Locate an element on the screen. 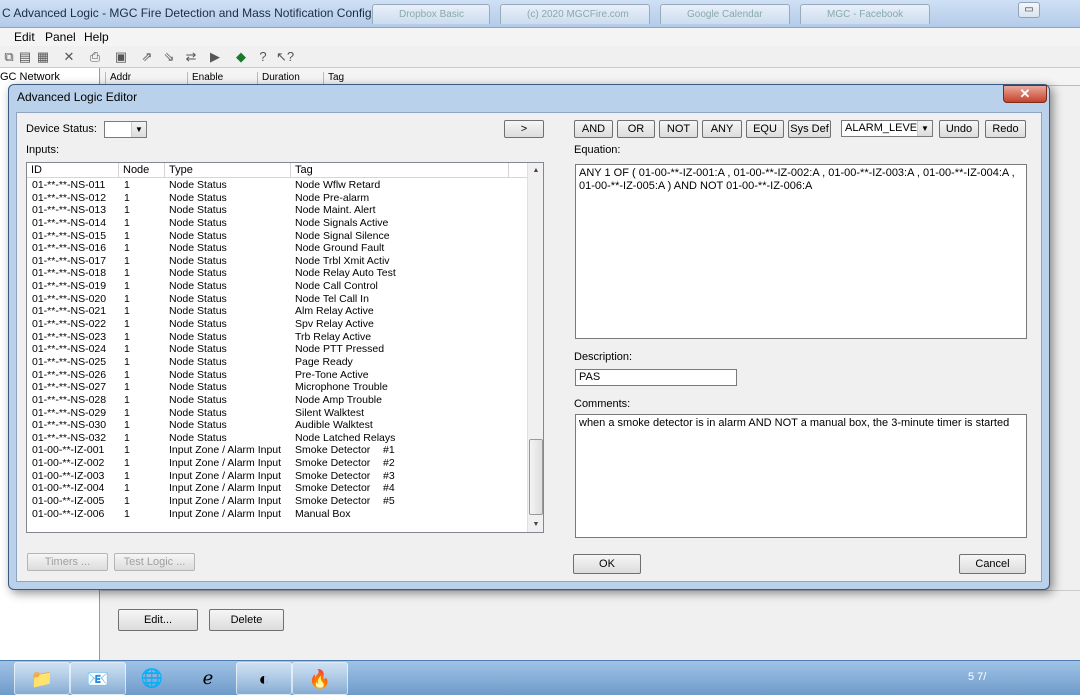 Image resolution: width=1080 pixels, height=695 pixels. row-tag: Page Ready is located at coordinates (324, 361).